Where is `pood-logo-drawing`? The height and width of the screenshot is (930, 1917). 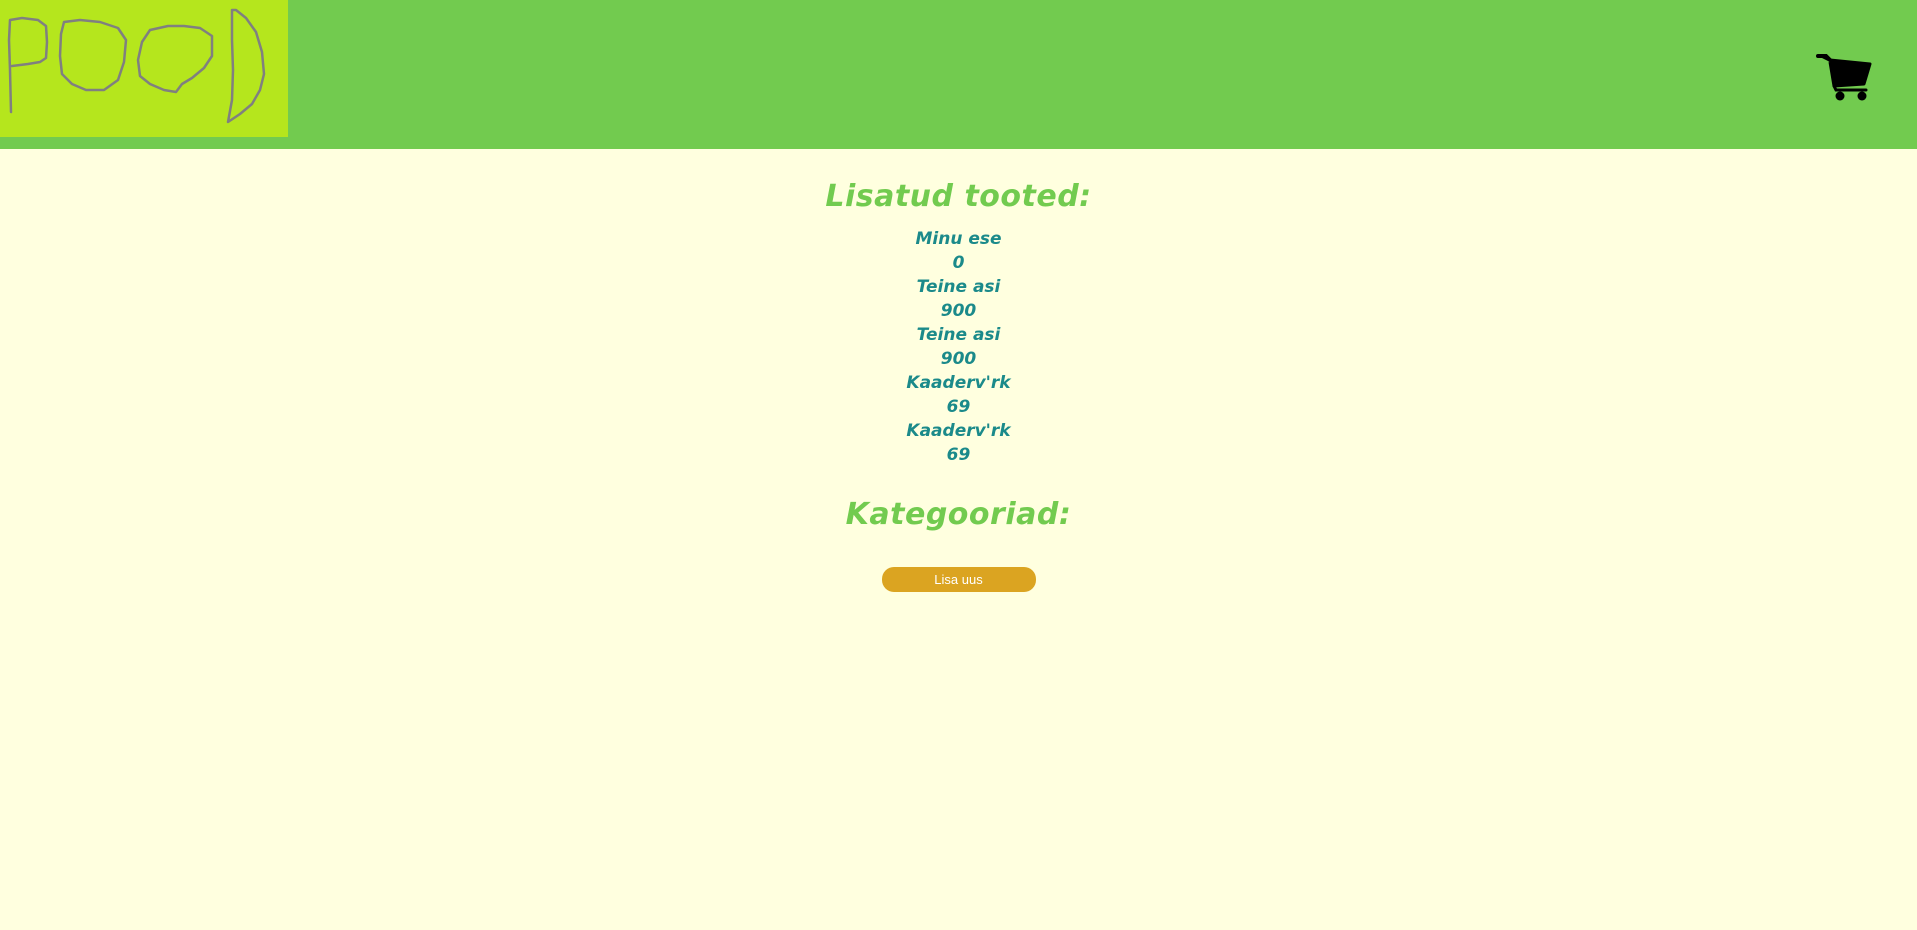
pood-logo-drawing is located at coordinates (136, 66).